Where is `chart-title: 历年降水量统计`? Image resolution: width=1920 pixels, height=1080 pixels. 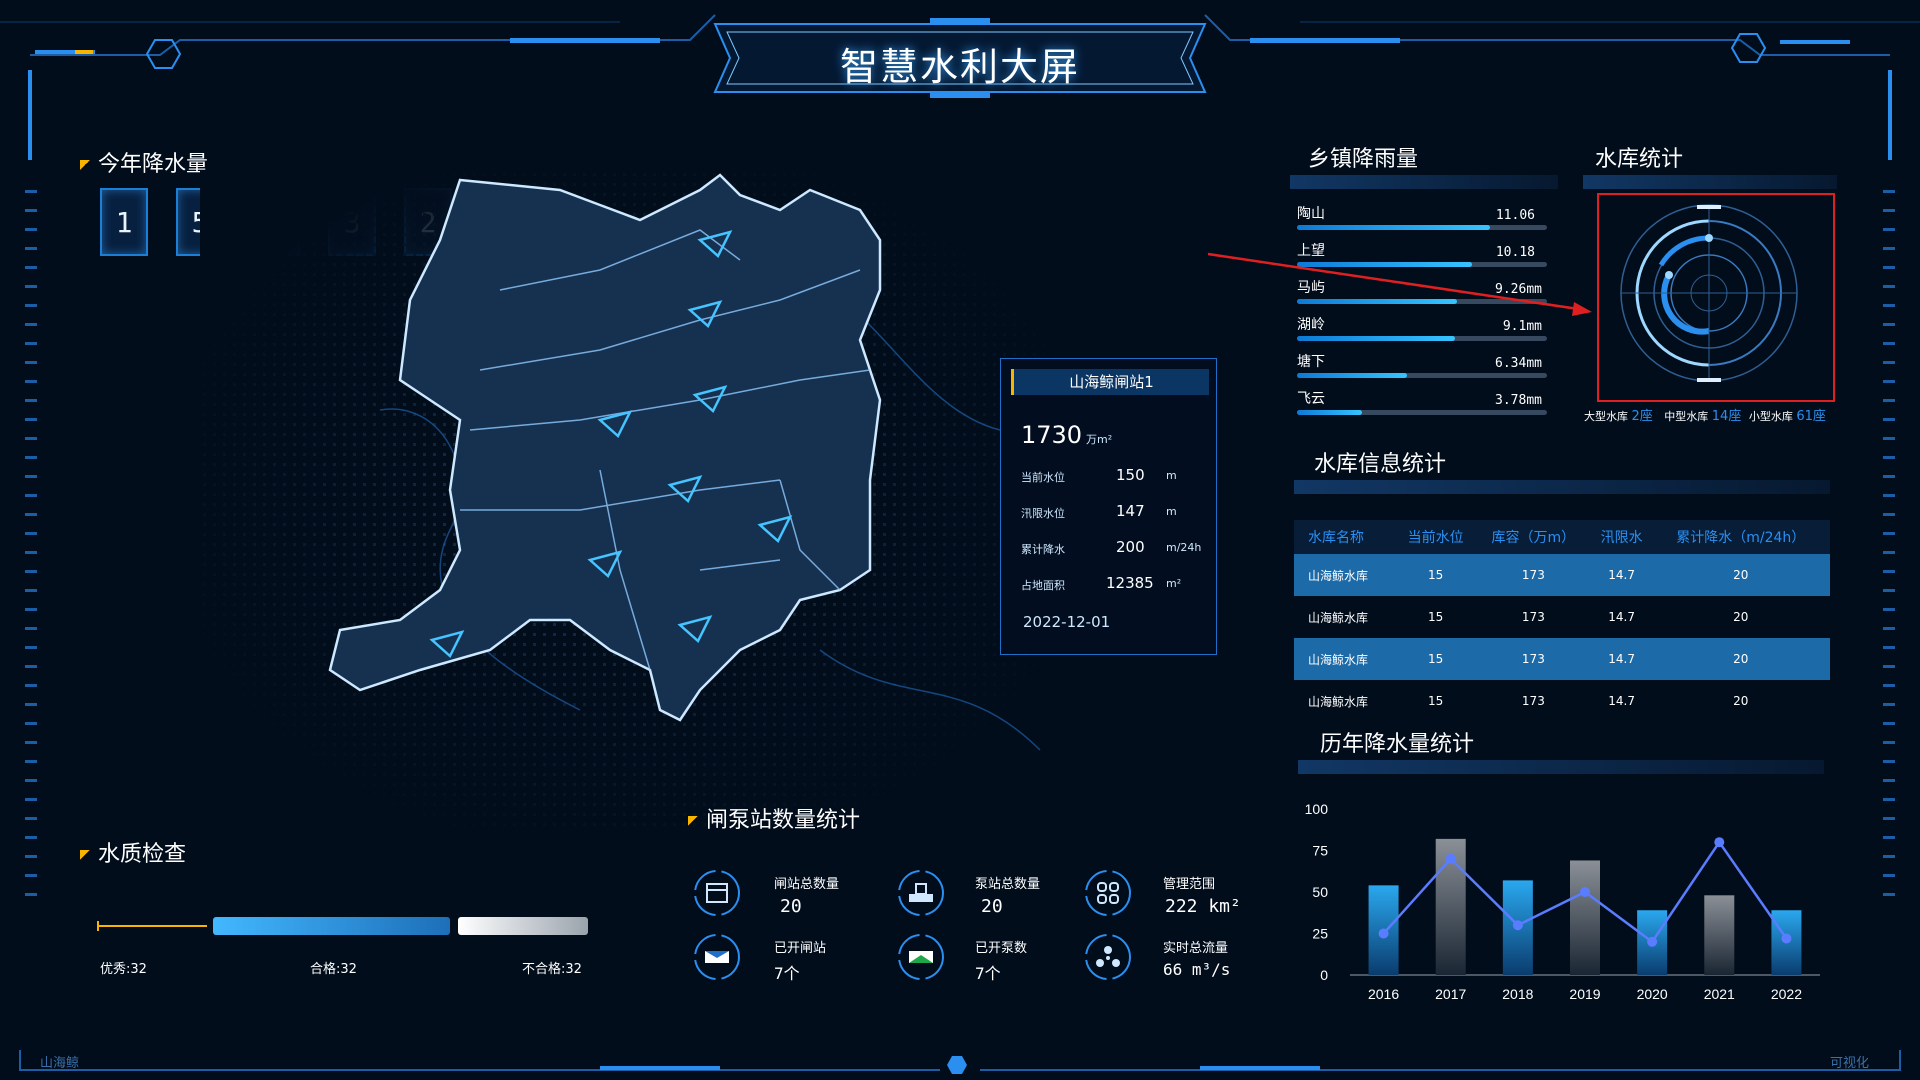 chart-title: 历年降水量统计 is located at coordinates (1397, 744).